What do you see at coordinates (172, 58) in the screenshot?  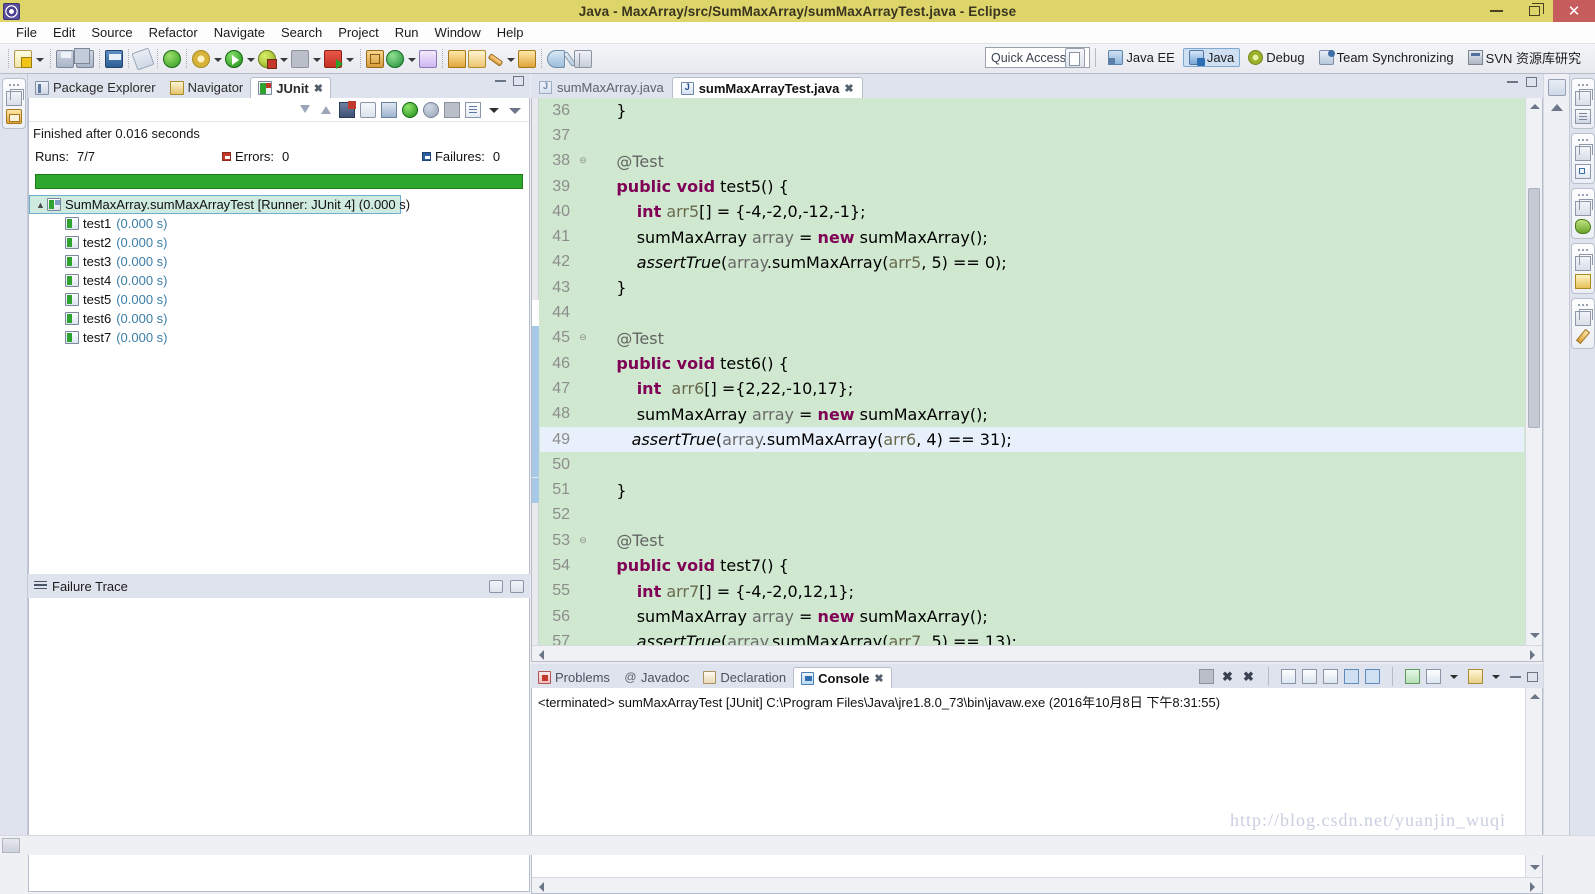 I see `build-icon` at bounding box center [172, 58].